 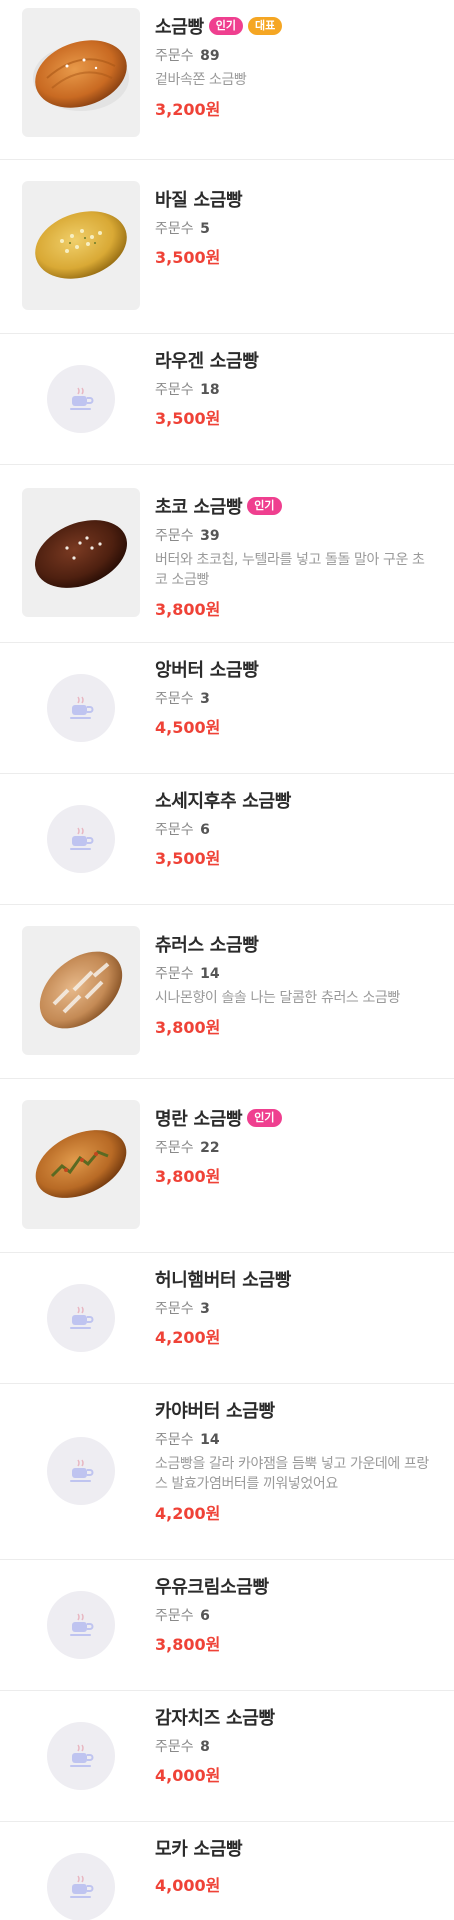 What do you see at coordinates (182, 229) in the screenshot?
I see `order-count: 주문수 5` at bounding box center [182, 229].